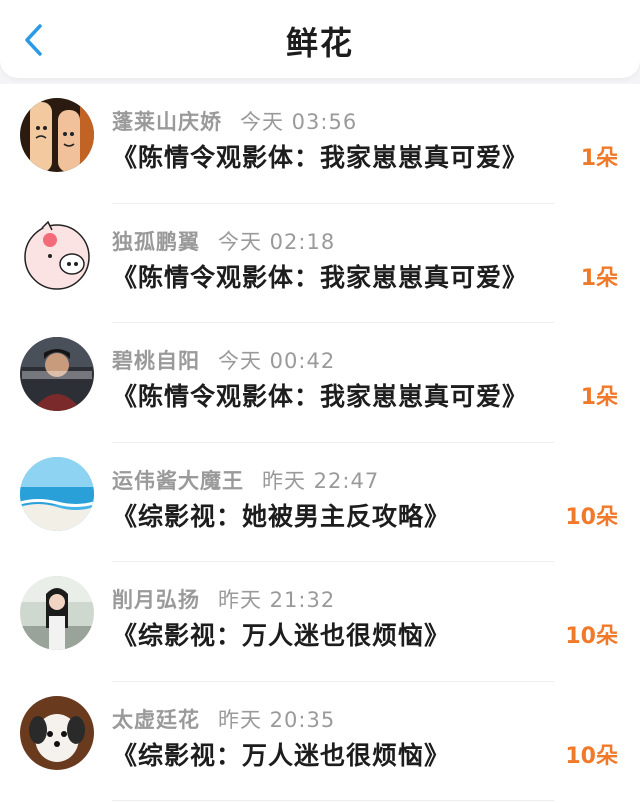  I want to click on cartoon-pig-avatar, so click(57, 254).